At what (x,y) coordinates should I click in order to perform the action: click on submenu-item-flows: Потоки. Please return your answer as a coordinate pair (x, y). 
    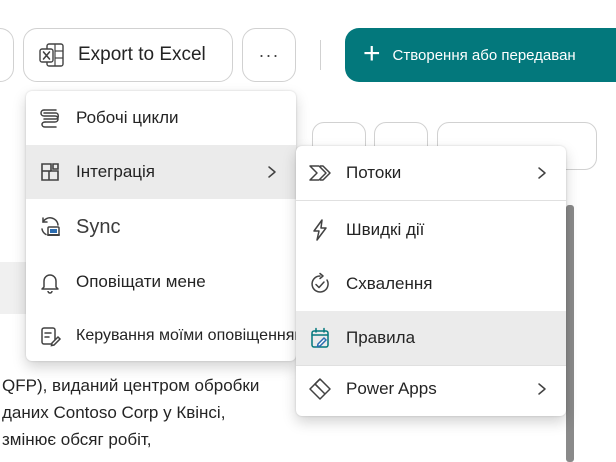
    Looking at the image, I should click on (431, 173).